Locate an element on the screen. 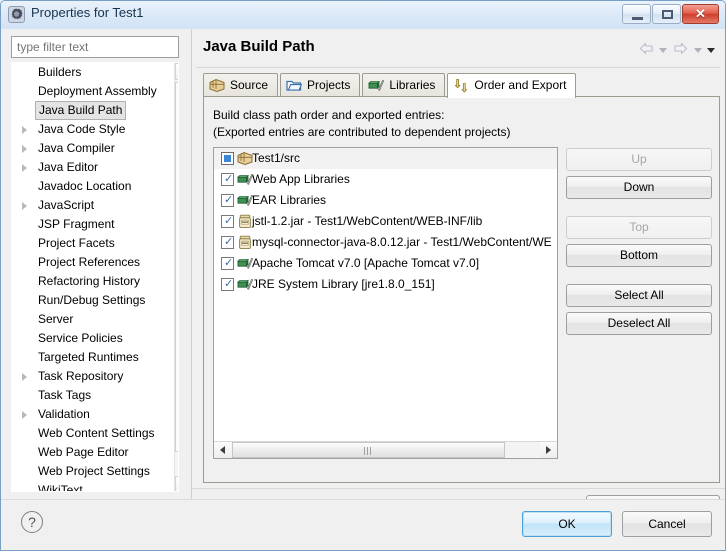  sidebar-item-label: Java Build Path is located at coordinates (81, 110).